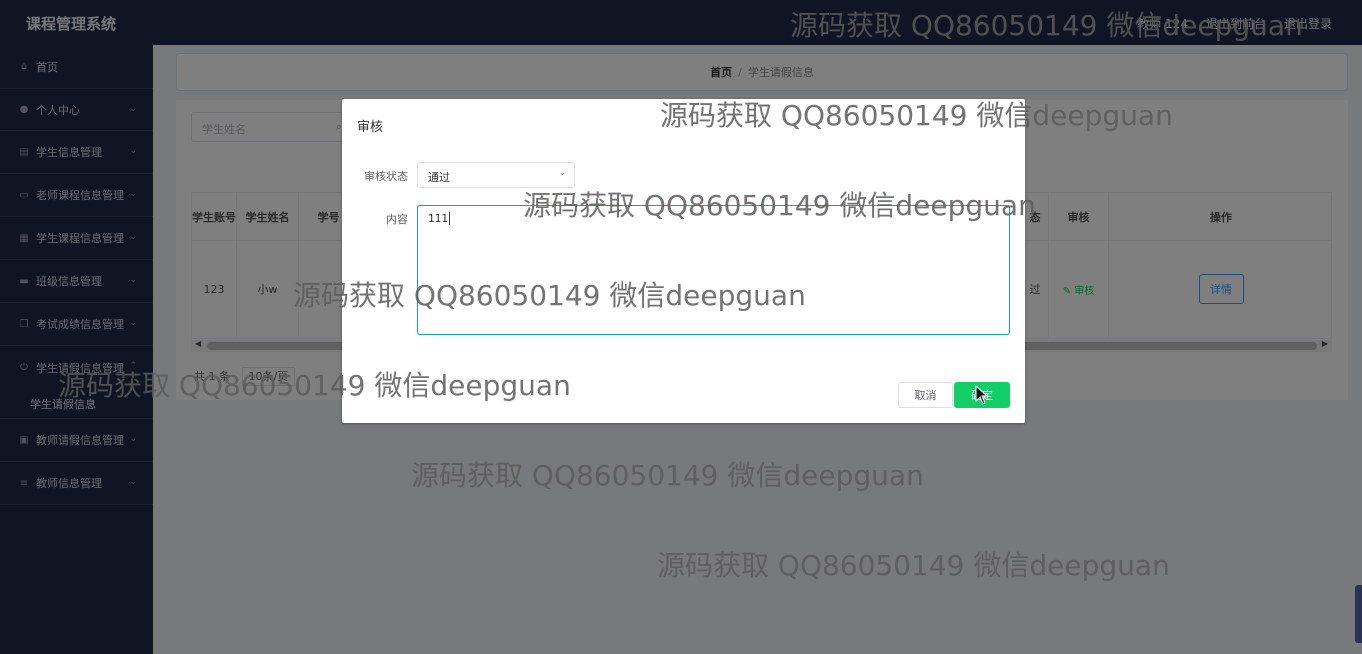 The image size is (1362, 654). What do you see at coordinates (496, 175) in the screenshot?
I see `status-select: 通过 ⌄` at bounding box center [496, 175].